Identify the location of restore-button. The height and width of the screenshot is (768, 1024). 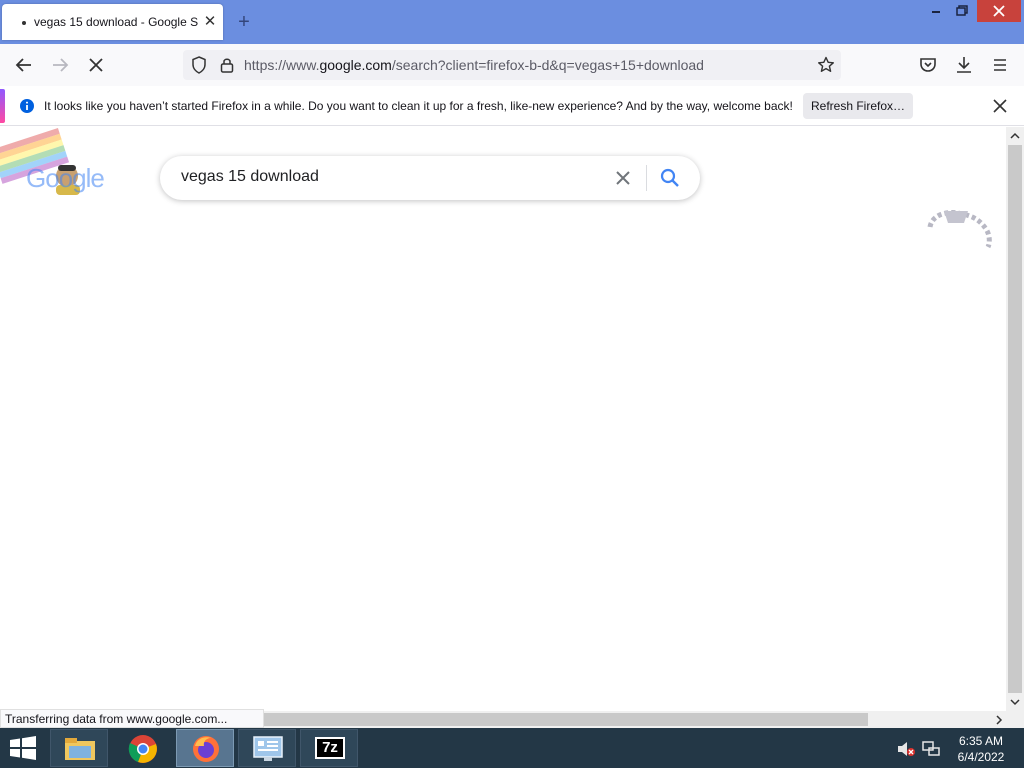
(962, 11).